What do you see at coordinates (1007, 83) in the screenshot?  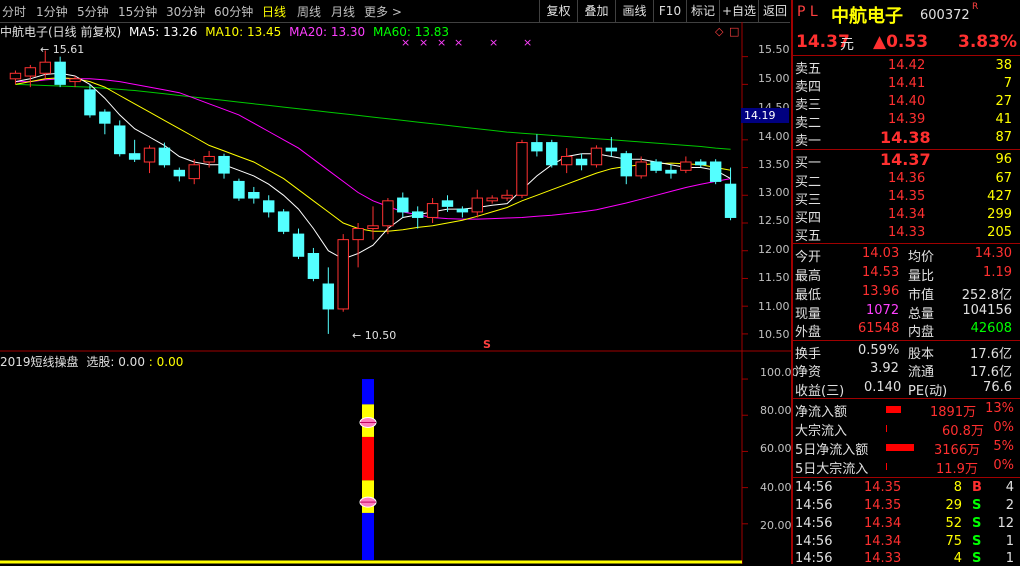 I see `ask-volume: 7` at bounding box center [1007, 83].